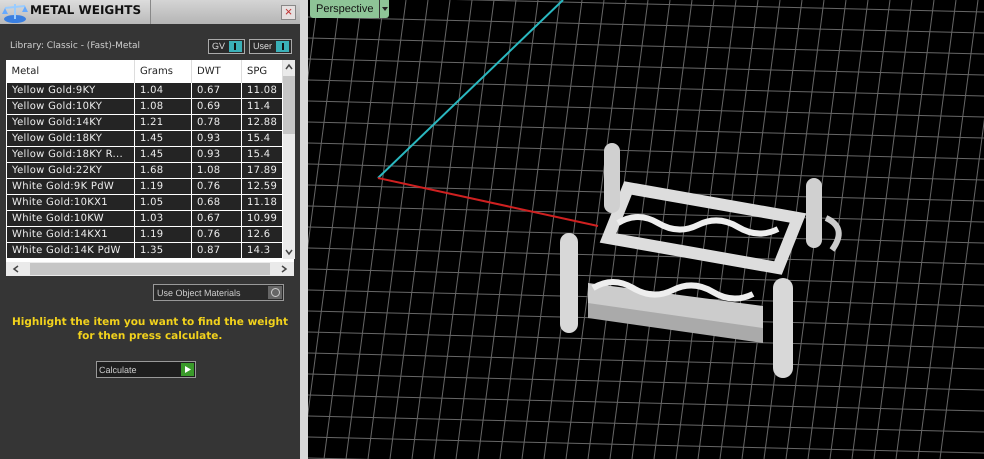  I want to click on scroll-left-icon, so click(16, 269).